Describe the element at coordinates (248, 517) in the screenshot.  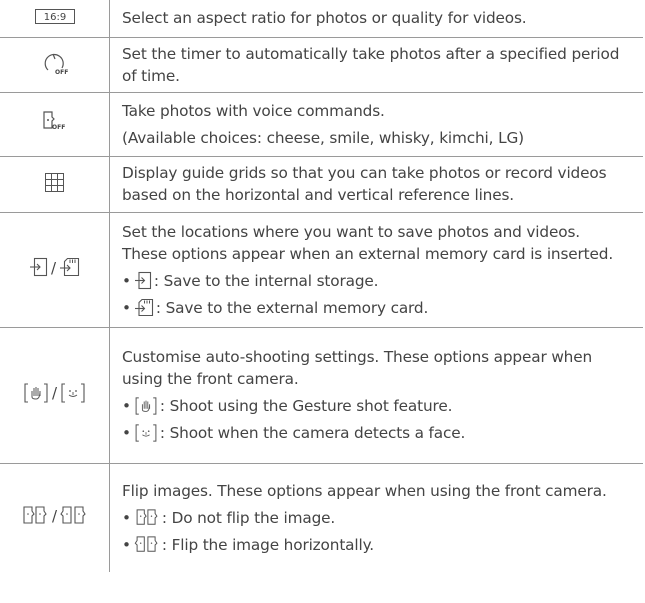
I see `bullet-text: : Do not flip the image.` at that location.